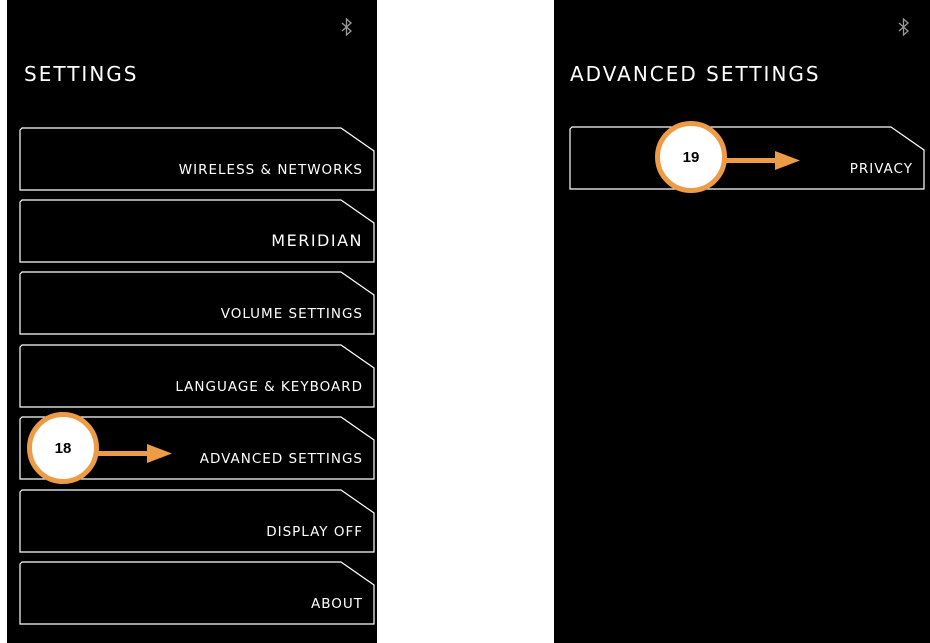 This screenshot has height=643, width=930. I want to click on step-callout-18: 18, so click(63, 448).